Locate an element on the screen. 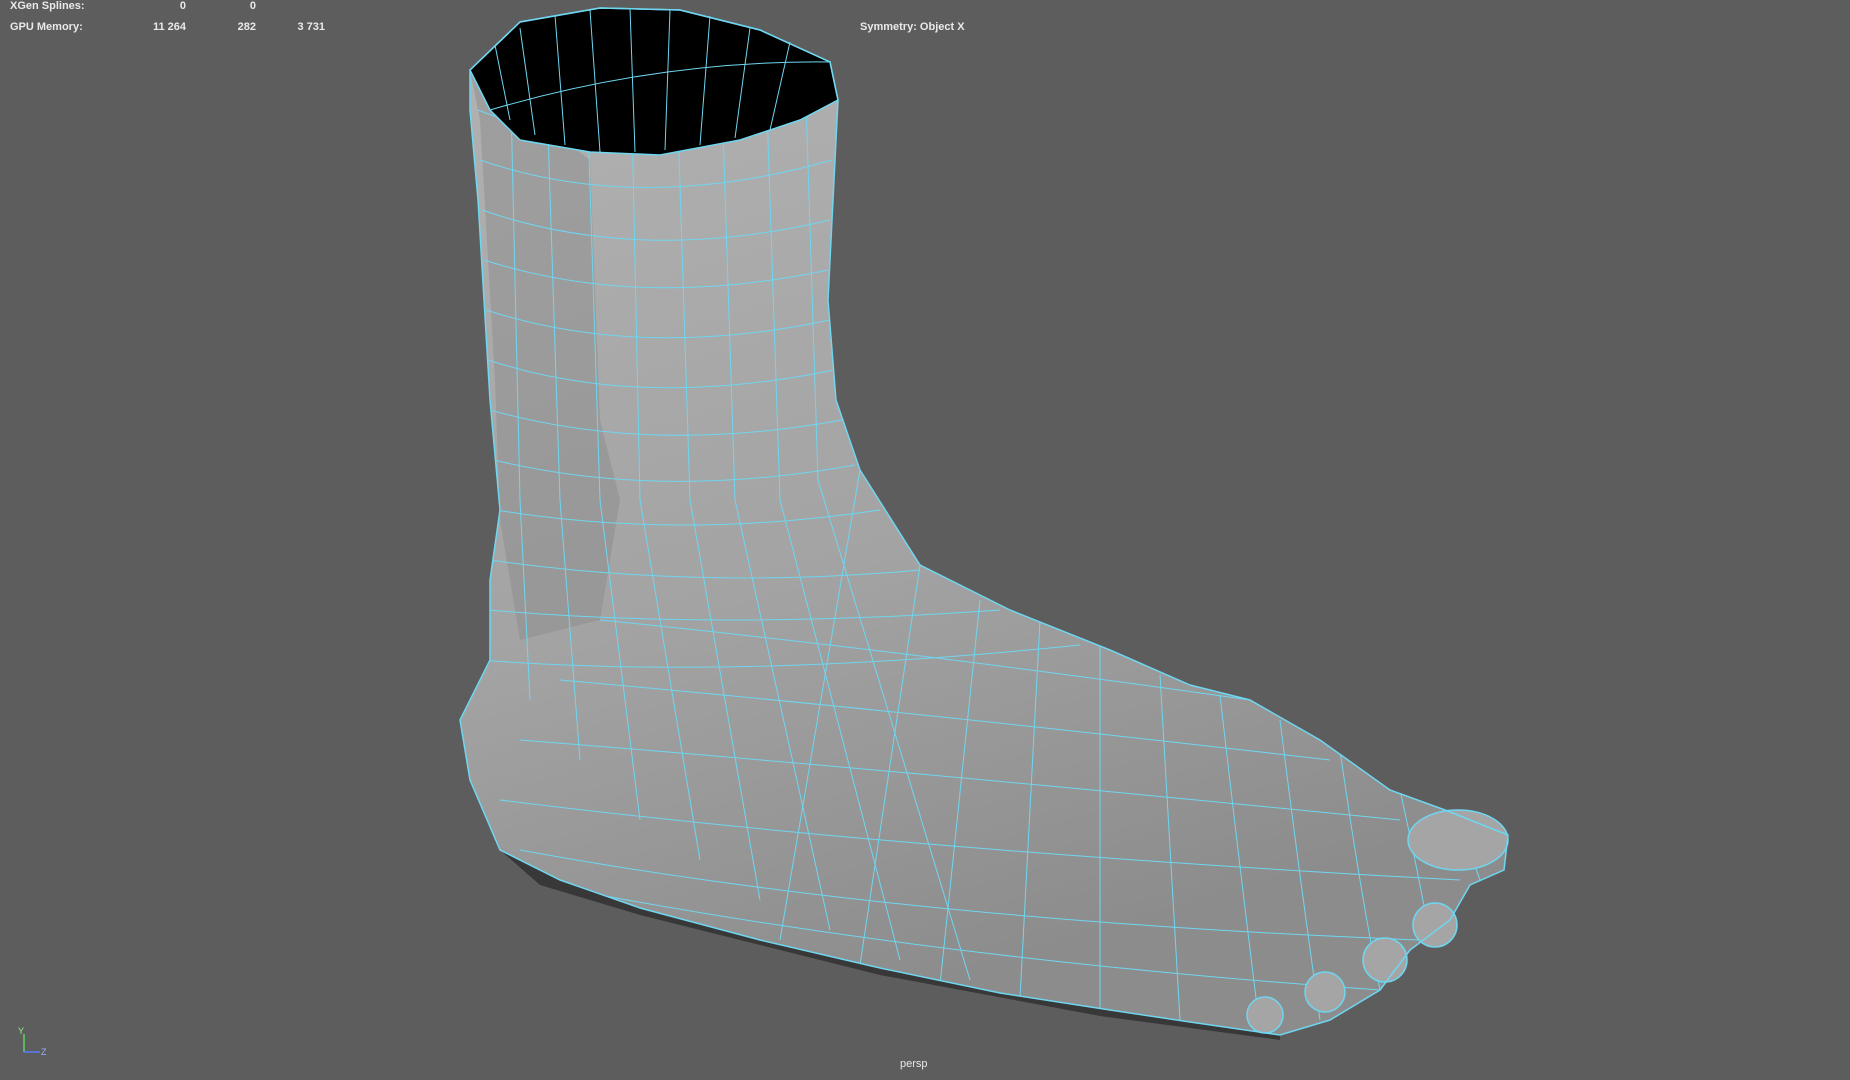  big-toe is located at coordinates (1458, 840).